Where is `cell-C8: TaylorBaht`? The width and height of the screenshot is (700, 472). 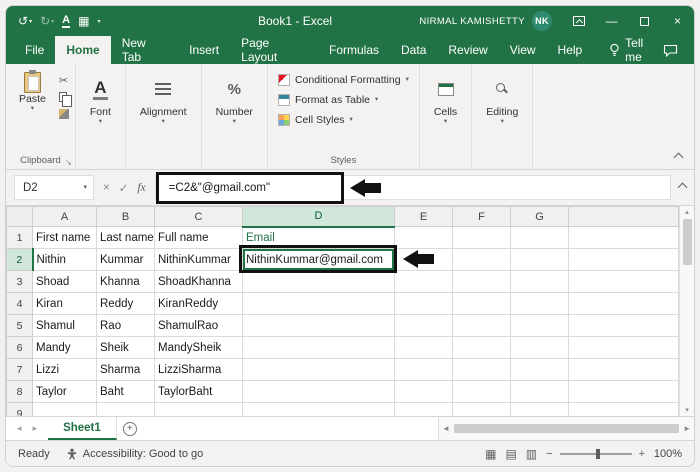 cell-C8: TaylorBaht is located at coordinates (198, 391).